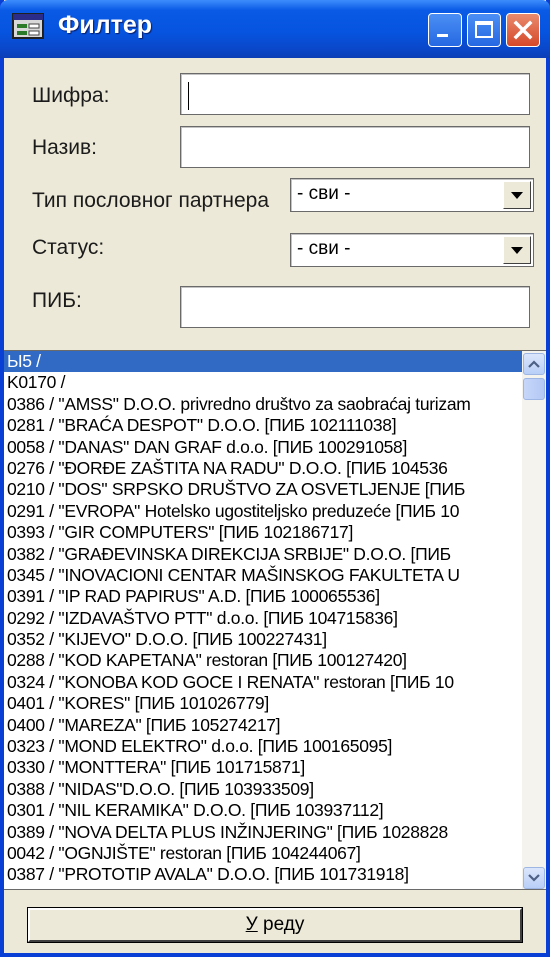 This screenshot has width=550, height=957. What do you see at coordinates (57, 300) in the screenshot?
I see `pib-label: ПИБ:` at bounding box center [57, 300].